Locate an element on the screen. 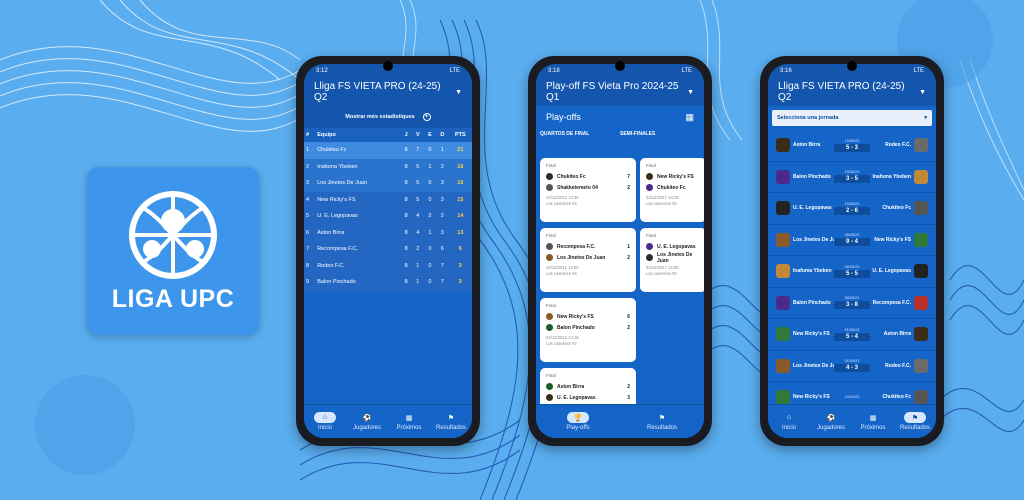  away-team-name: Rodeo F.C. is located at coordinates (898, 365).